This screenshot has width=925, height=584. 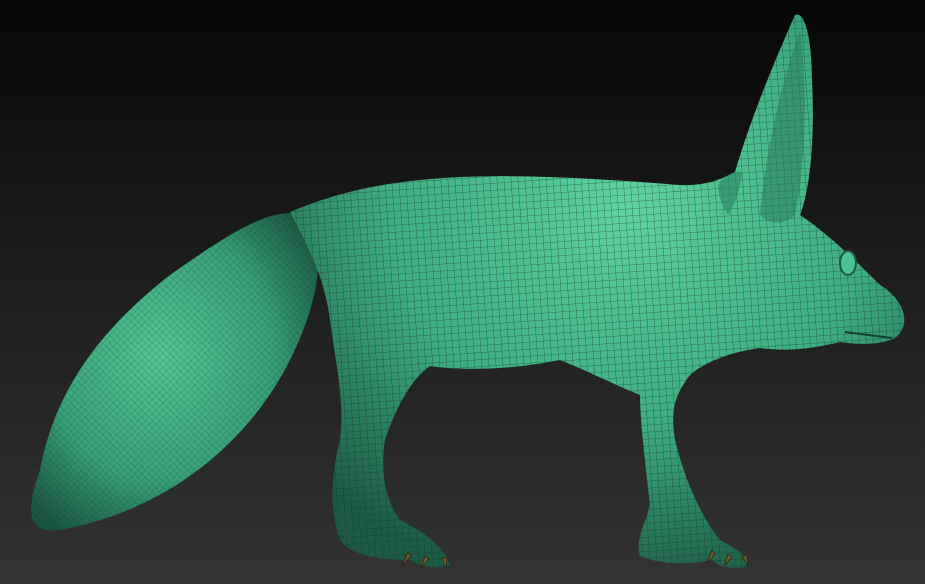 I want to click on eye, so click(x=848, y=263).